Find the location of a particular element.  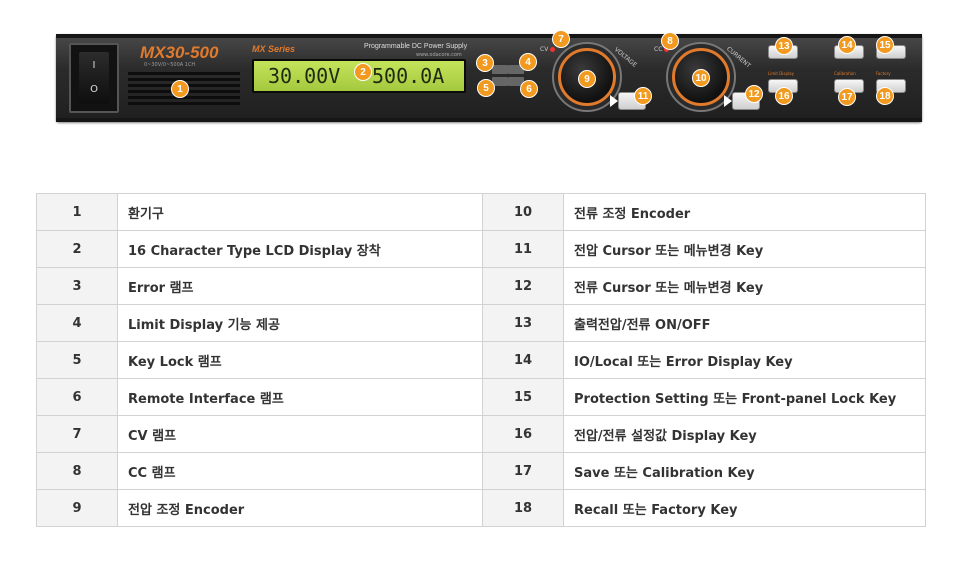

callout-13: 13 is located at coordinates (784, 46).